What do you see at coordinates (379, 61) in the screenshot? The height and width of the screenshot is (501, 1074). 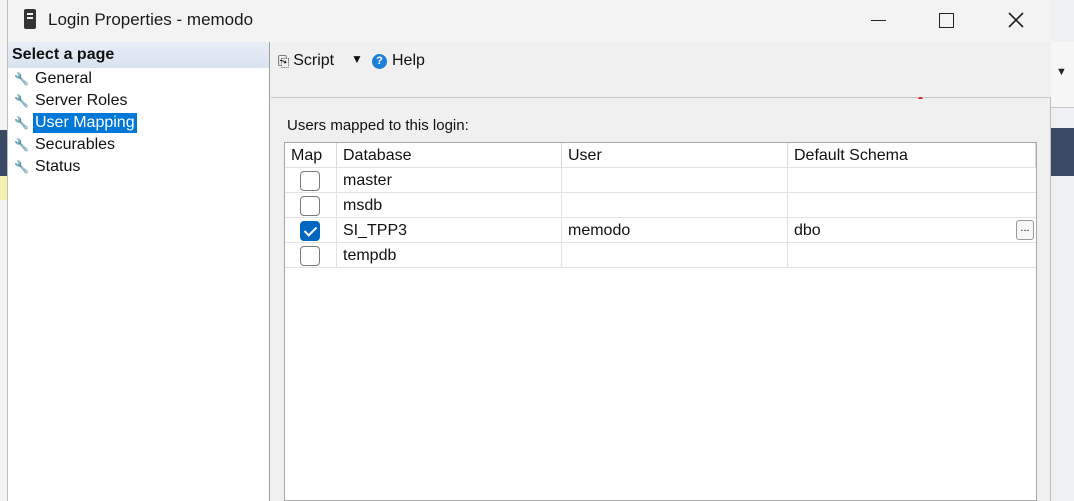 I see `help-icon: ?` at bounding box center [379, 61].